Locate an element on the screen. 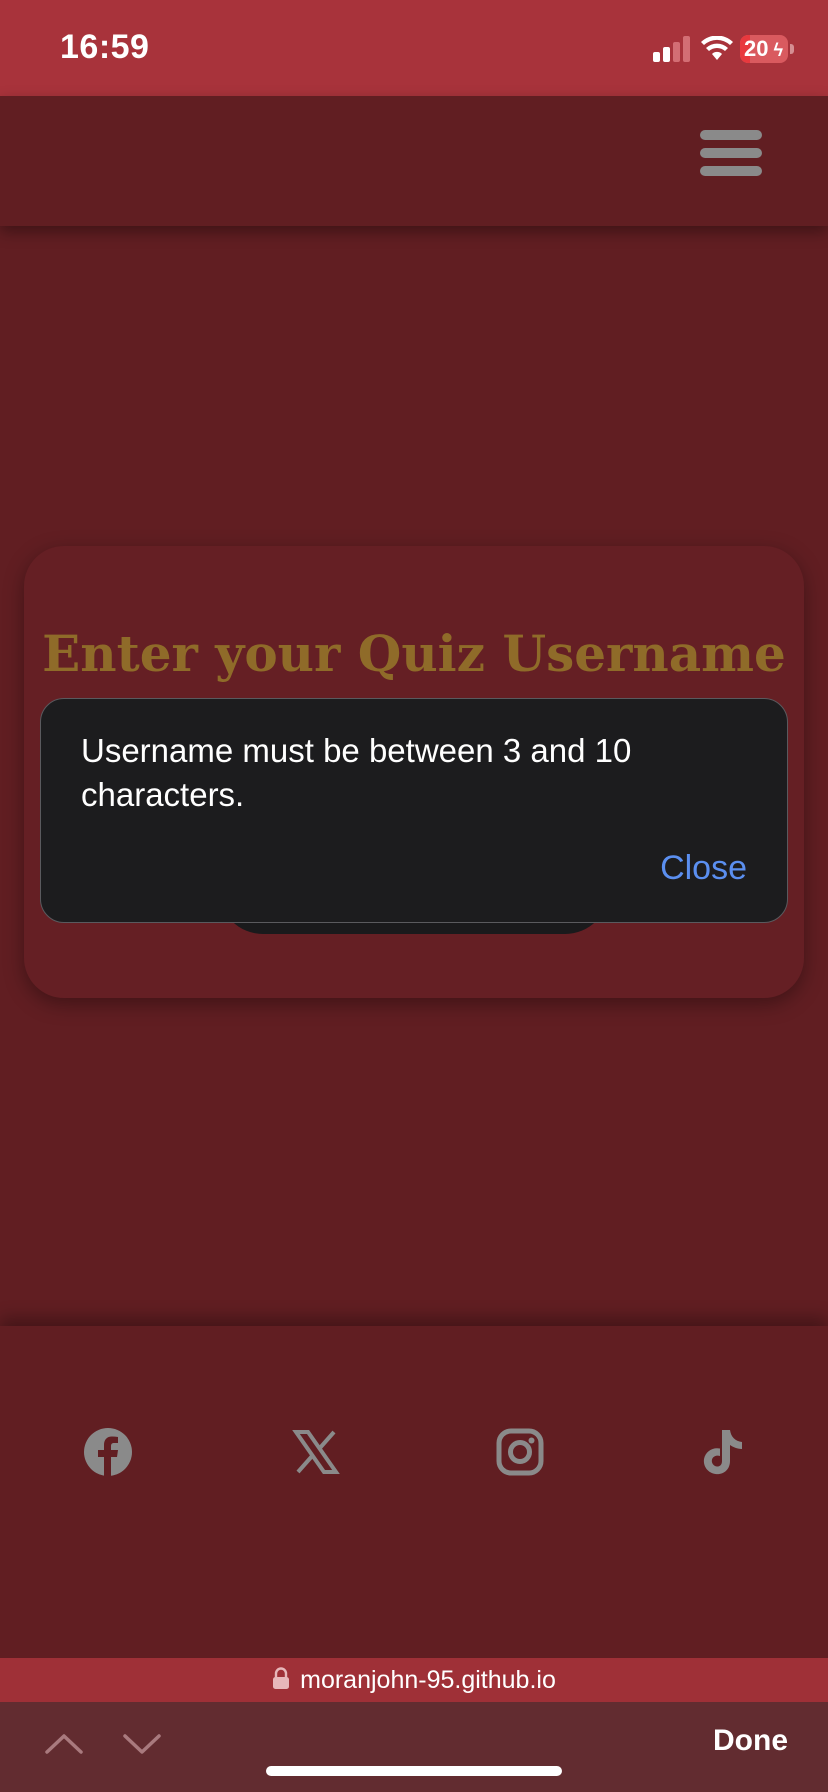  nav-header is located at coordinates (414, 161).